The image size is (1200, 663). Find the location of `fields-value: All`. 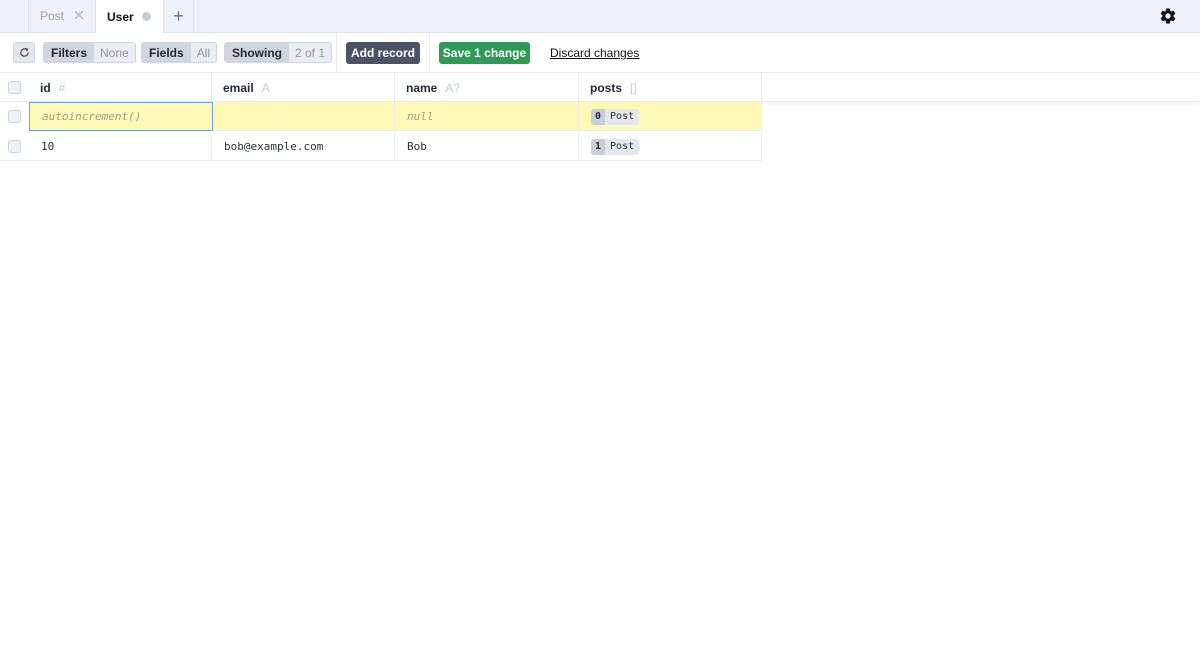

fields-value: All is located at coordinates (203, 52).